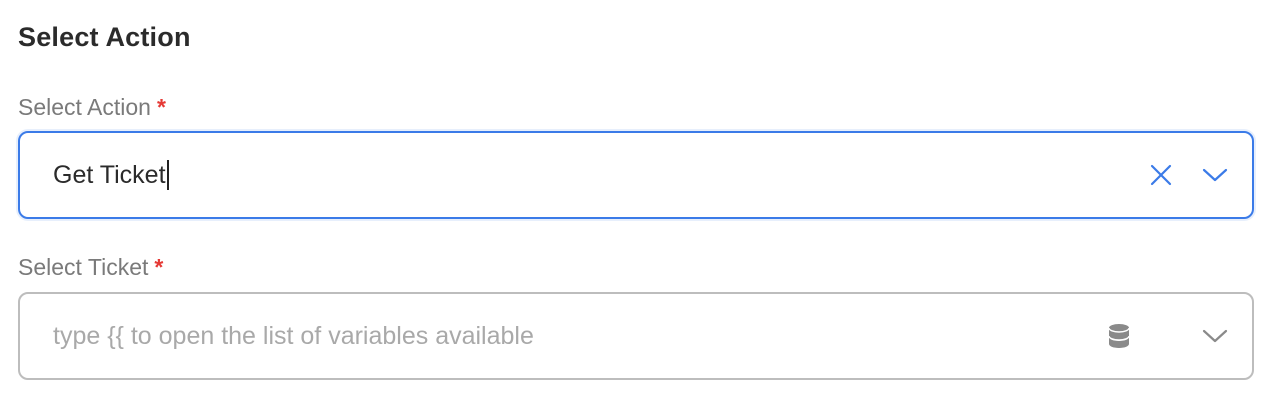 The height and width of the screenshot is (402, 1272). What do you see at coordinates (167, 175) in the screenshot?
I see `text-cursor` at bounding box center [167, 175].